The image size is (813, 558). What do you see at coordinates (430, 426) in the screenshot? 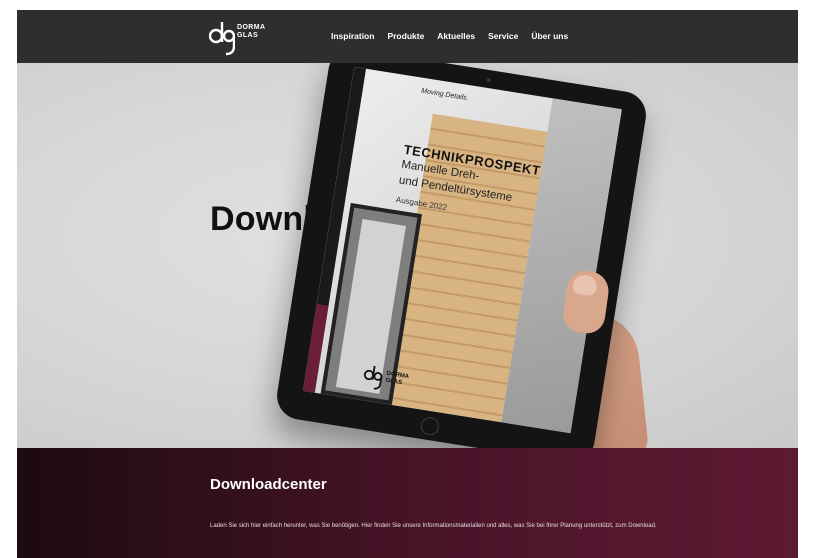
I see `tablet-home-button` at bounding box center [430, 426].